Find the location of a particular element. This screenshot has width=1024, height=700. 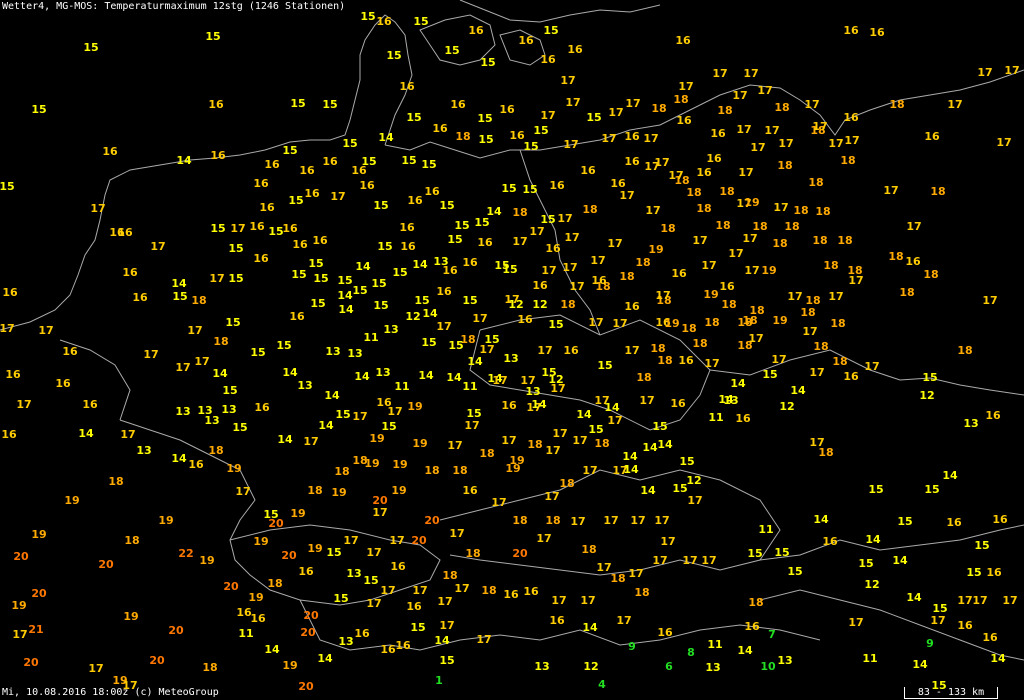

footer-timestamp: Mi, 10.08.2016 18:00z (c) MeteoGroup is located at coordinates (110, 692).